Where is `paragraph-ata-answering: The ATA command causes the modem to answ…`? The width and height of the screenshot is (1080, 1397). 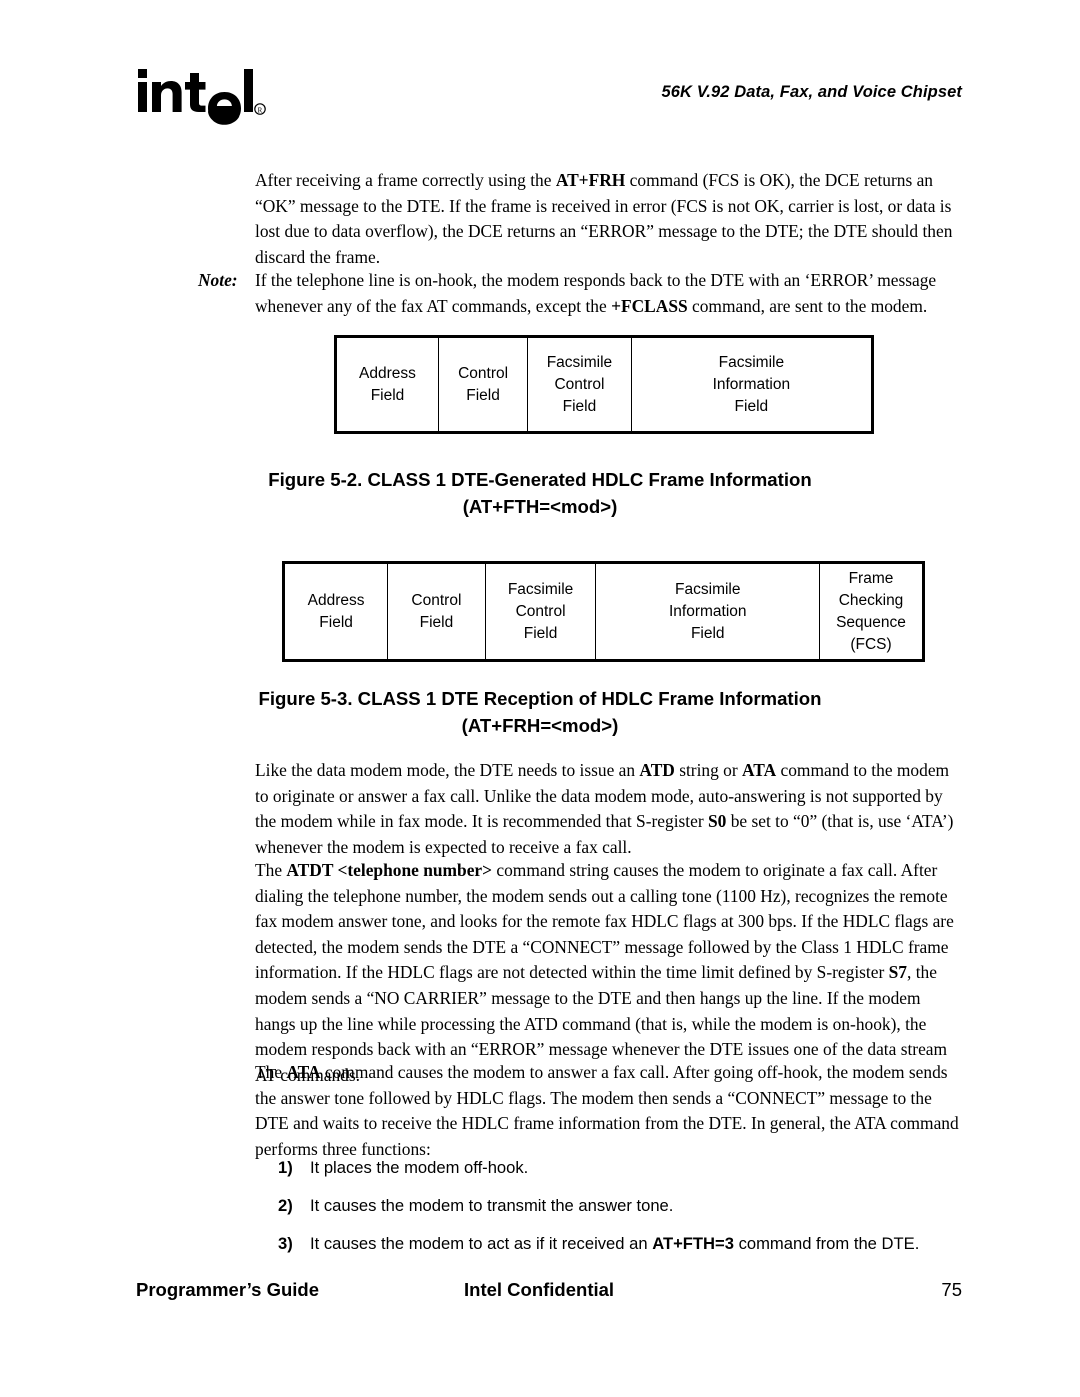 paragraph-ata-answering: The ATA command causes the modem to answ… is located at coordinates (607, 1110).